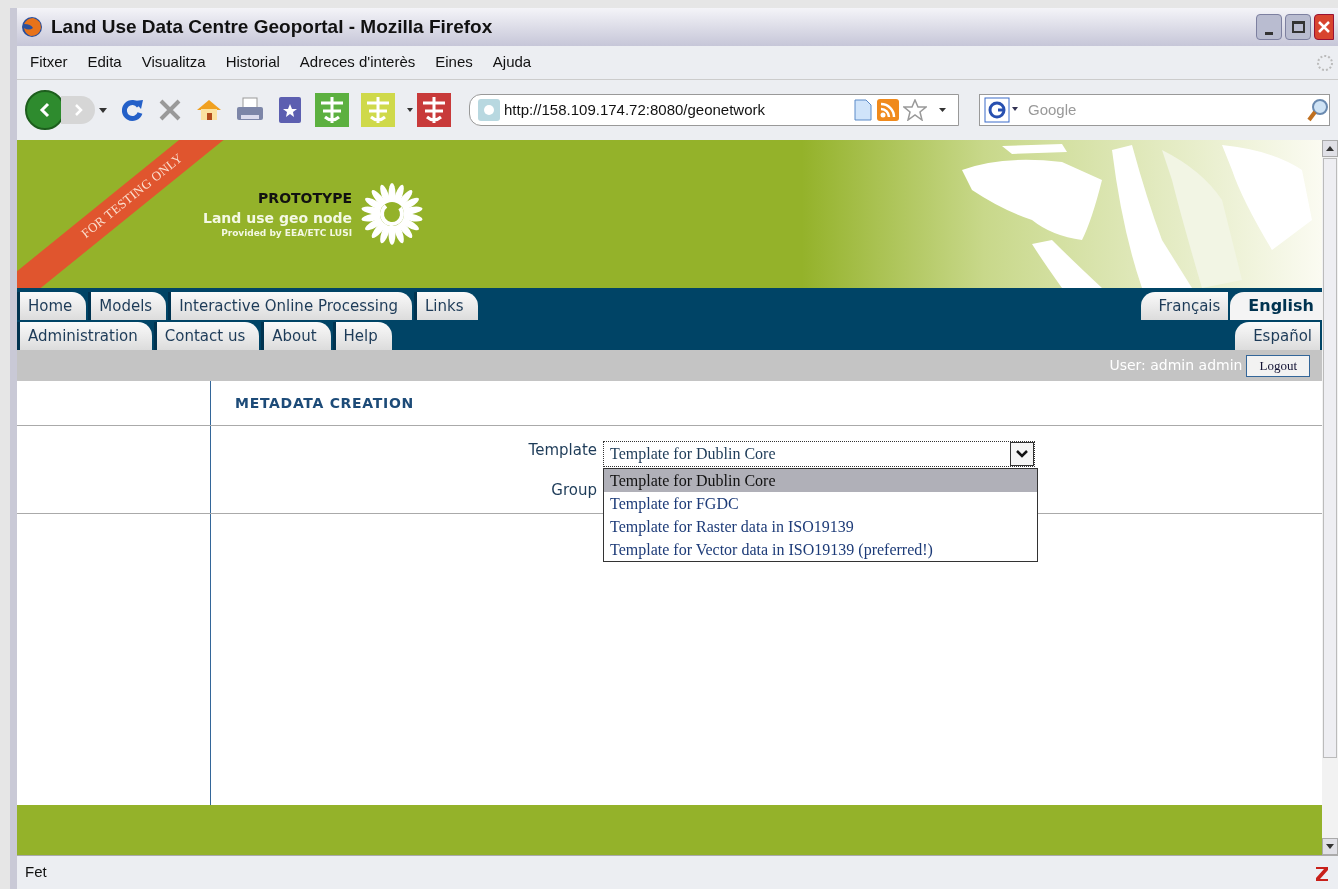  I want to click on nav-tab: Models, so click(127, 306).